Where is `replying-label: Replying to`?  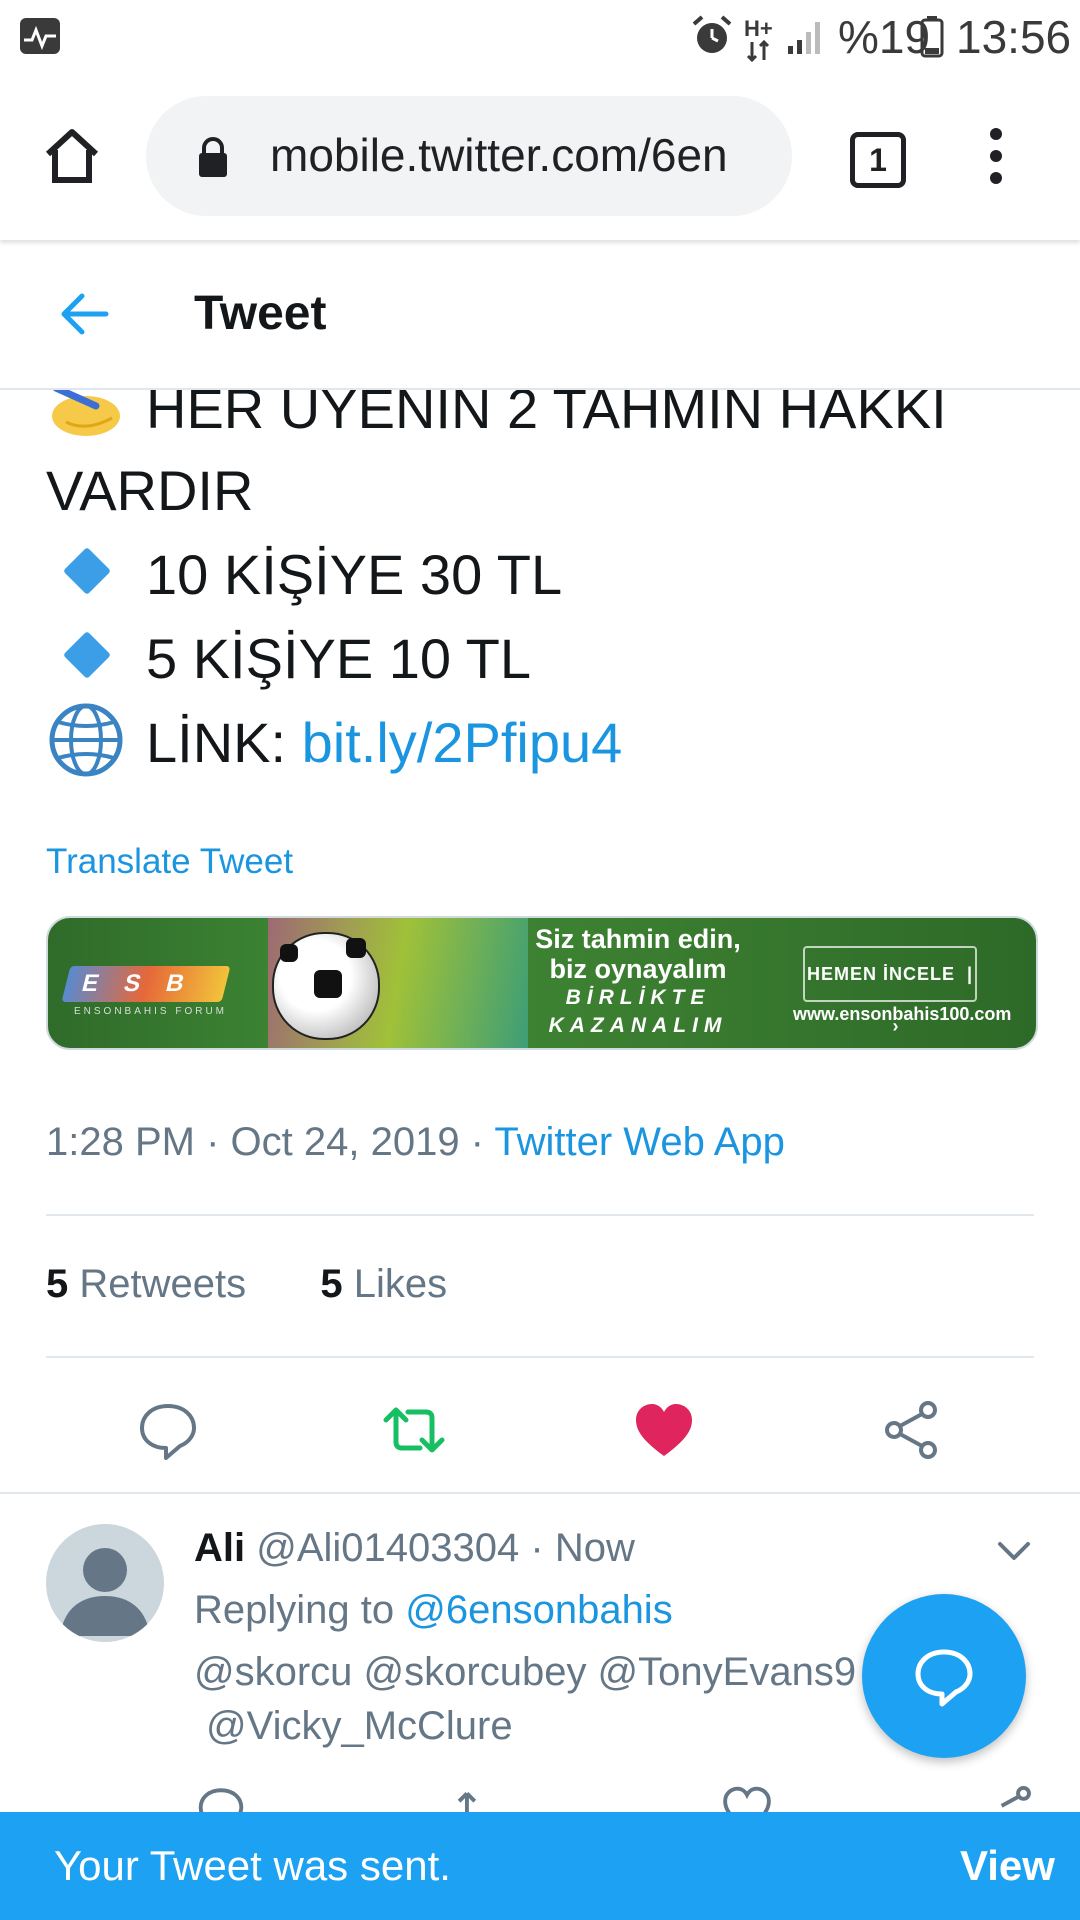
replying-label: Replying to is located at coordinates (300, 1610).